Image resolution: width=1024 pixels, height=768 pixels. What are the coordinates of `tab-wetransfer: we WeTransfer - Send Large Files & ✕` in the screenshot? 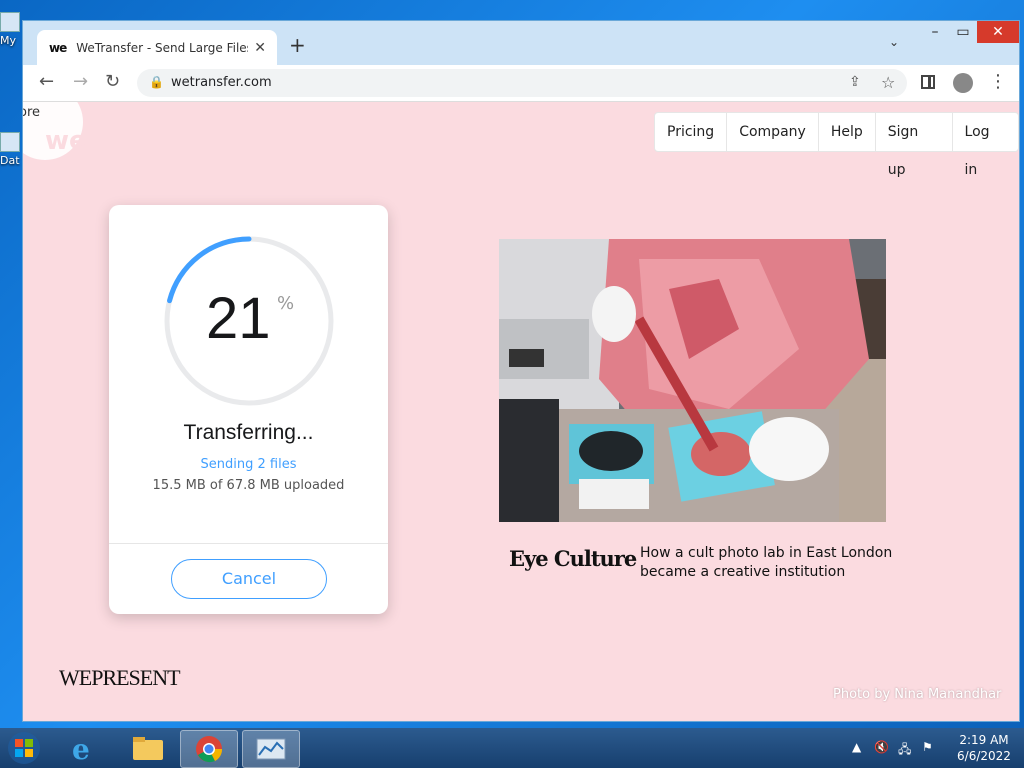 It's located at (157, 47).